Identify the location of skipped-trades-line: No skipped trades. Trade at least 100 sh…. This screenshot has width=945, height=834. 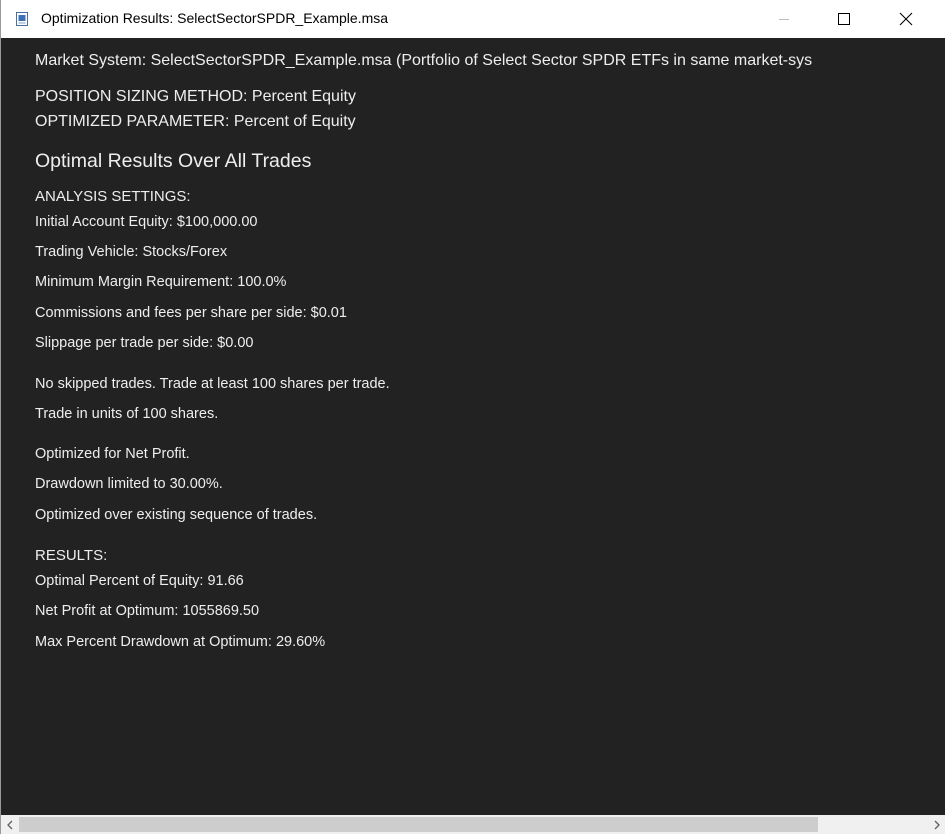
(212, 384).